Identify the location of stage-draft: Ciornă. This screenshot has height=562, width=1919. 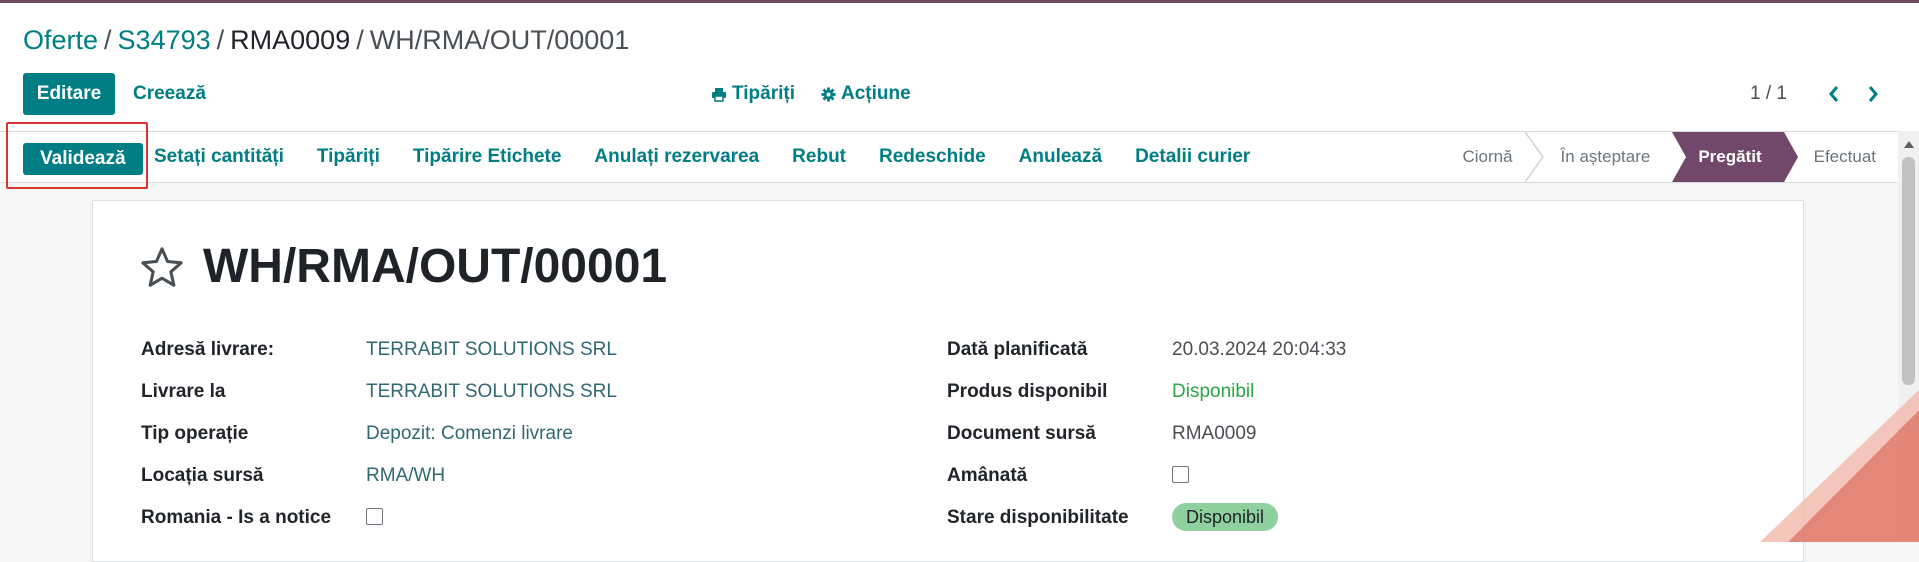
(1490, 157).